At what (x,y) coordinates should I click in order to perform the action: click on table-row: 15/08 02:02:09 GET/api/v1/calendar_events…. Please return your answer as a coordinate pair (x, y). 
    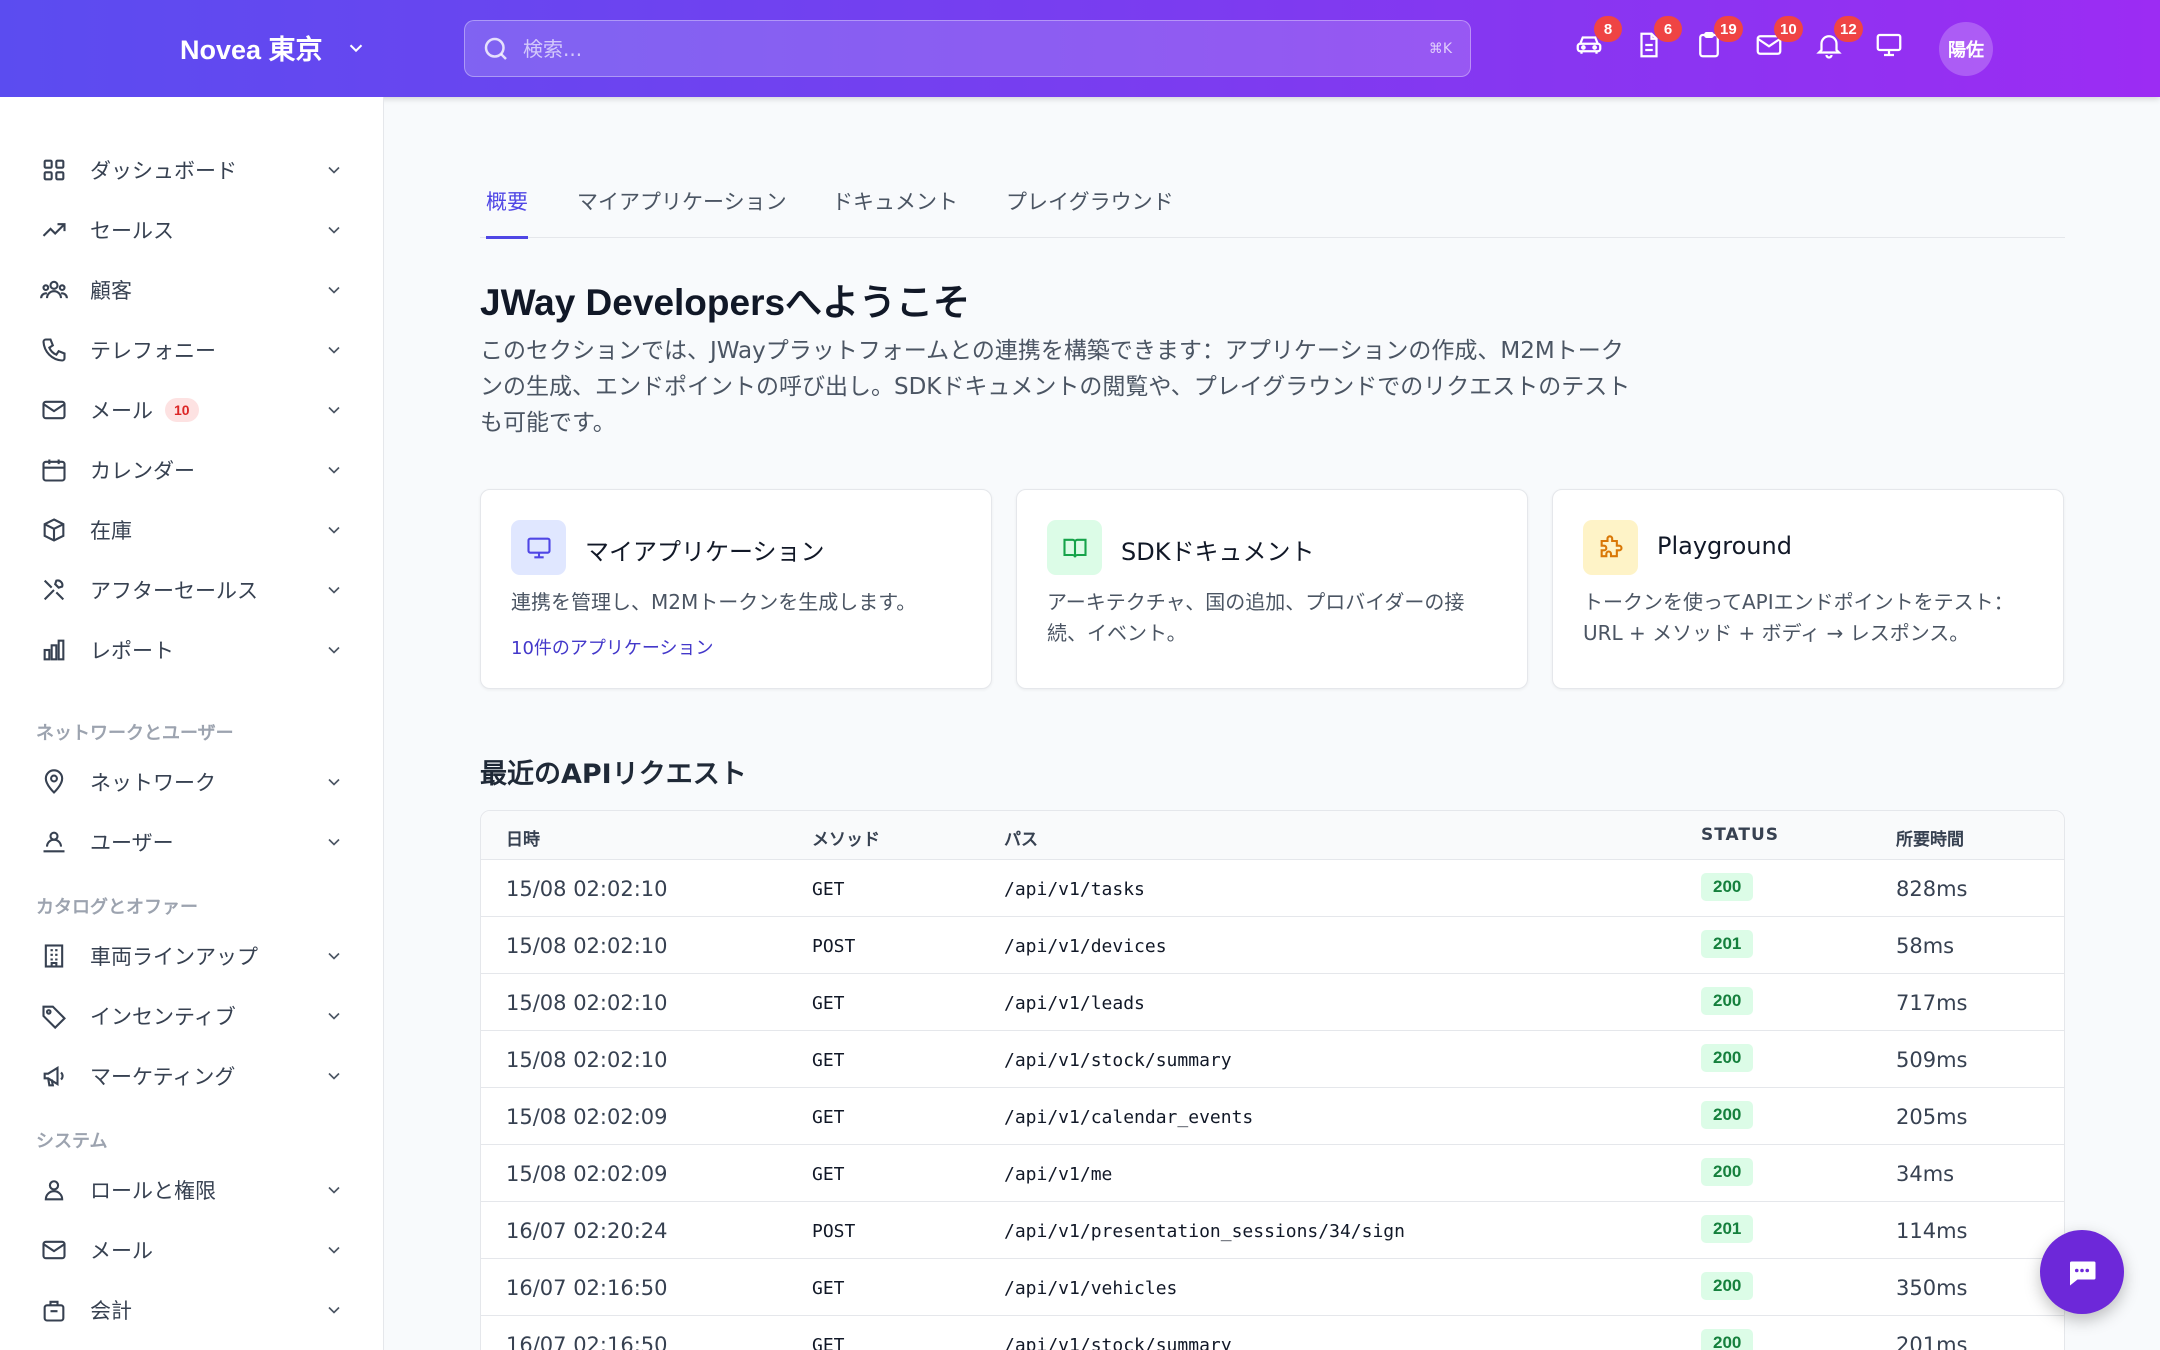
    Looking at the image, I should click on (1272, 1115).